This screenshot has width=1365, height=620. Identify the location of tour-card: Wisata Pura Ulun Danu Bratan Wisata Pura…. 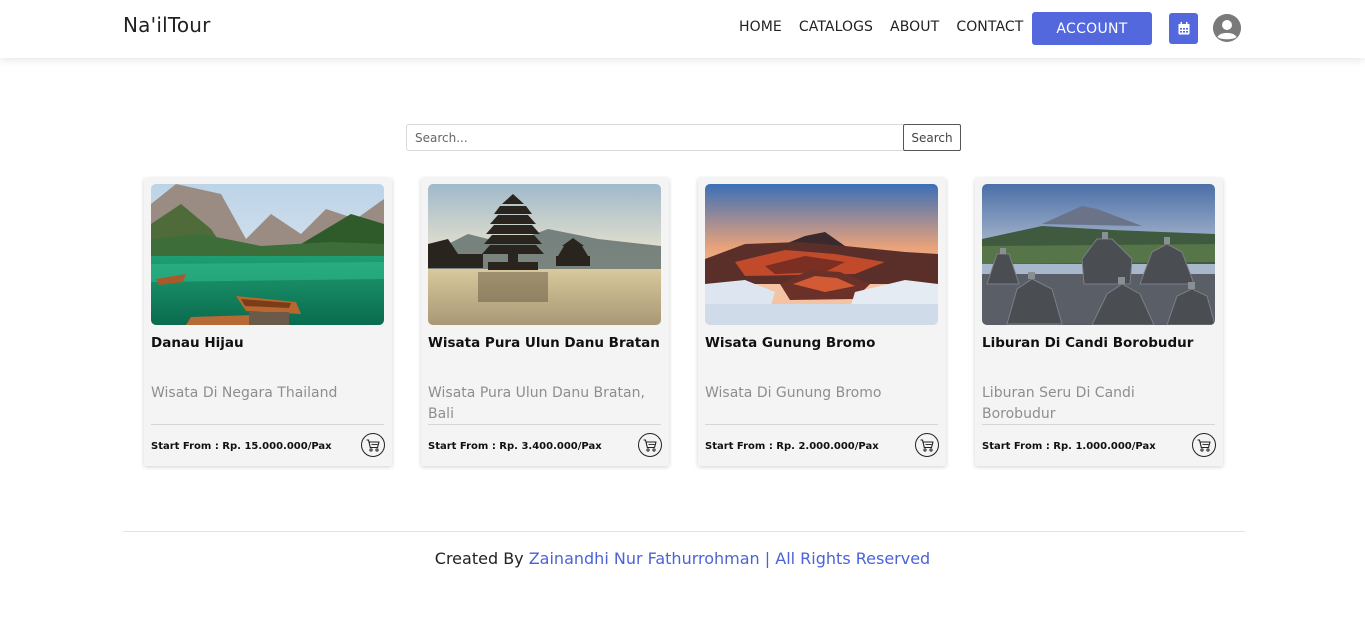
(545, 322).